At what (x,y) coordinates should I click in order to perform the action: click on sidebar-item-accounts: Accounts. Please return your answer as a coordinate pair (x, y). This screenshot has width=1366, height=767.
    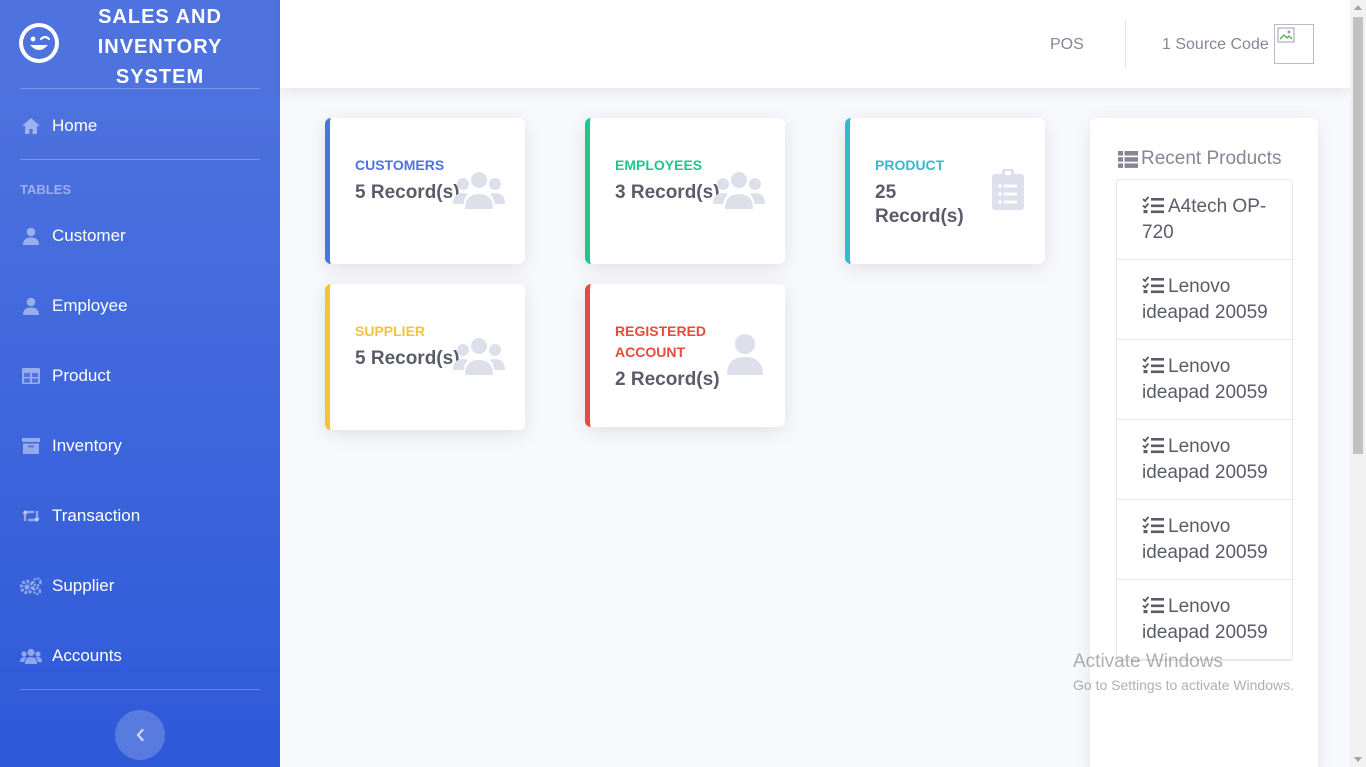
    Looking at the image, I should click on (140, 656).